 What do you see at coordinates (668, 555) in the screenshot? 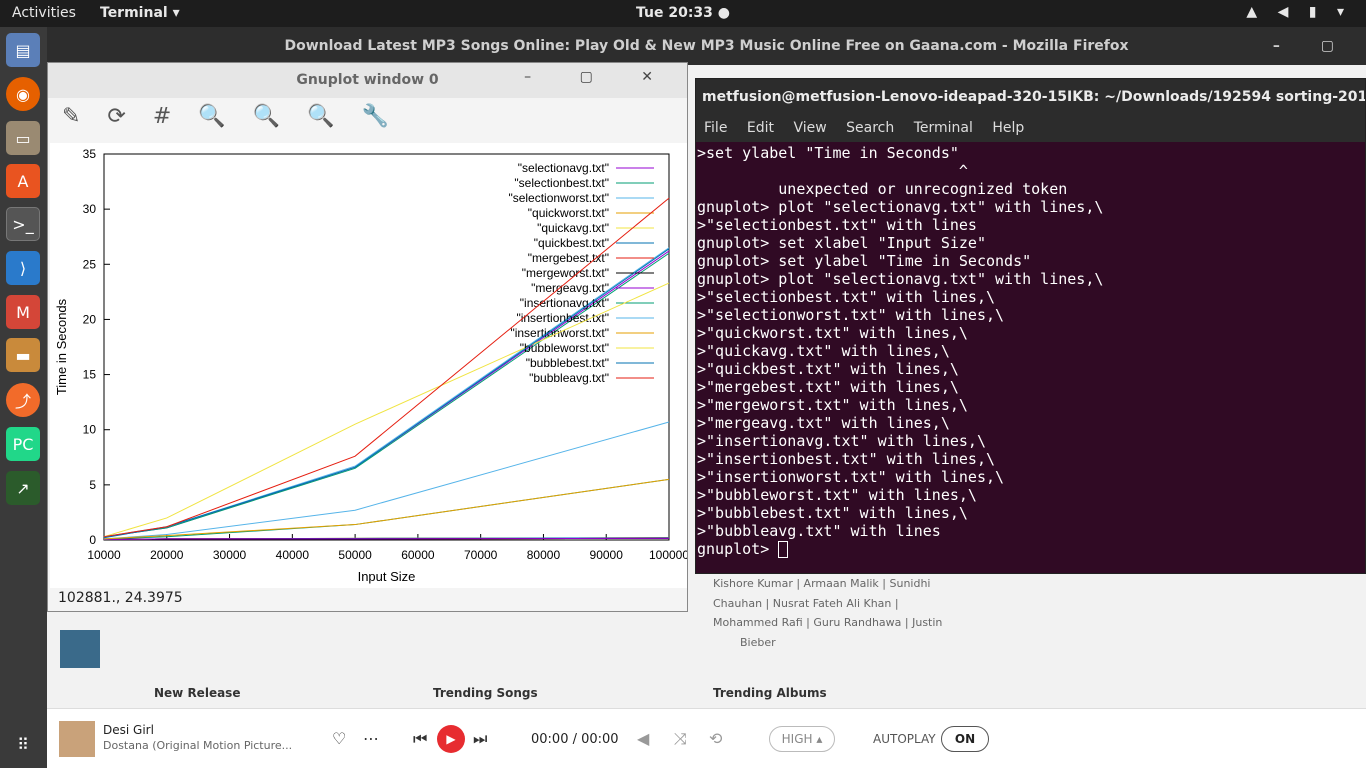
I see `x-tick-label: 100000` at bounding box center [668, 555].